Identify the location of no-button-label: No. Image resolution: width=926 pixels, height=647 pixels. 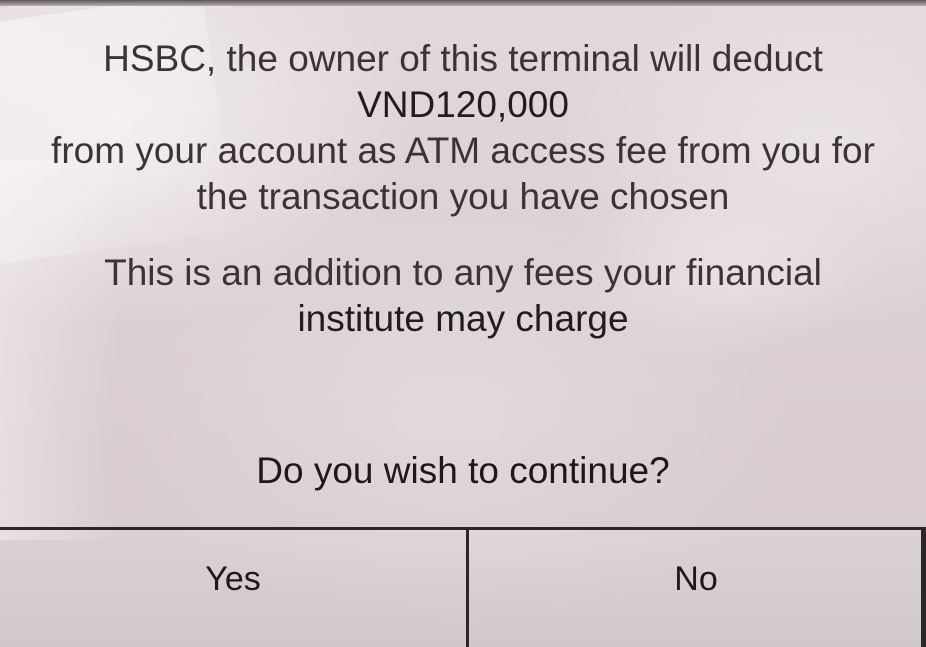
(696, 579).